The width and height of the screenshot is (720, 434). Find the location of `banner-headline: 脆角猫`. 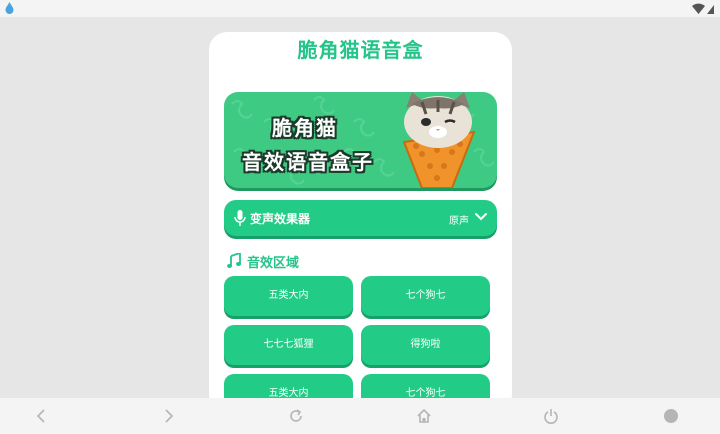

banner-headline: 脆角猫 is located at coordinates (305, 128).